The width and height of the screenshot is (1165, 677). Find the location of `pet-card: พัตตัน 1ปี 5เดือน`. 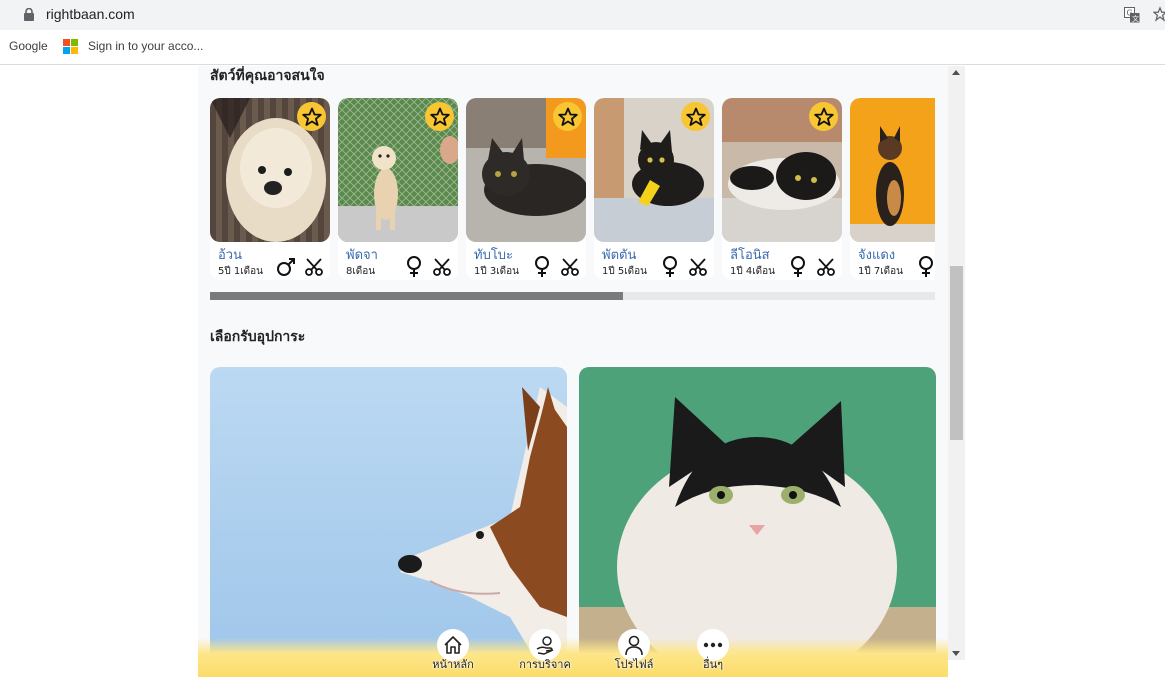

pet-card: พัตตัน 1ปี 5เดือน is located at coordinates (654, 189).